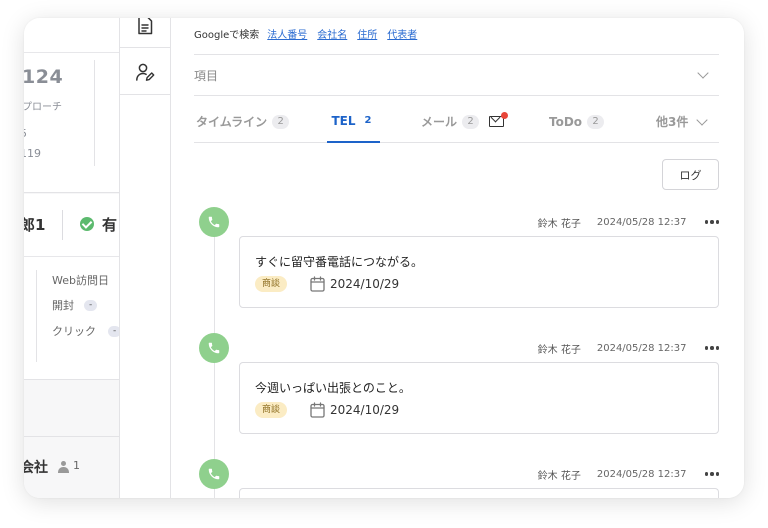 Image resolution: width=768 pixels, height=528 pixels. What do you see at coordinates (25, 133) in the screenshot?
I see `stats-line-2: 5` at bounding box center [25, 133].